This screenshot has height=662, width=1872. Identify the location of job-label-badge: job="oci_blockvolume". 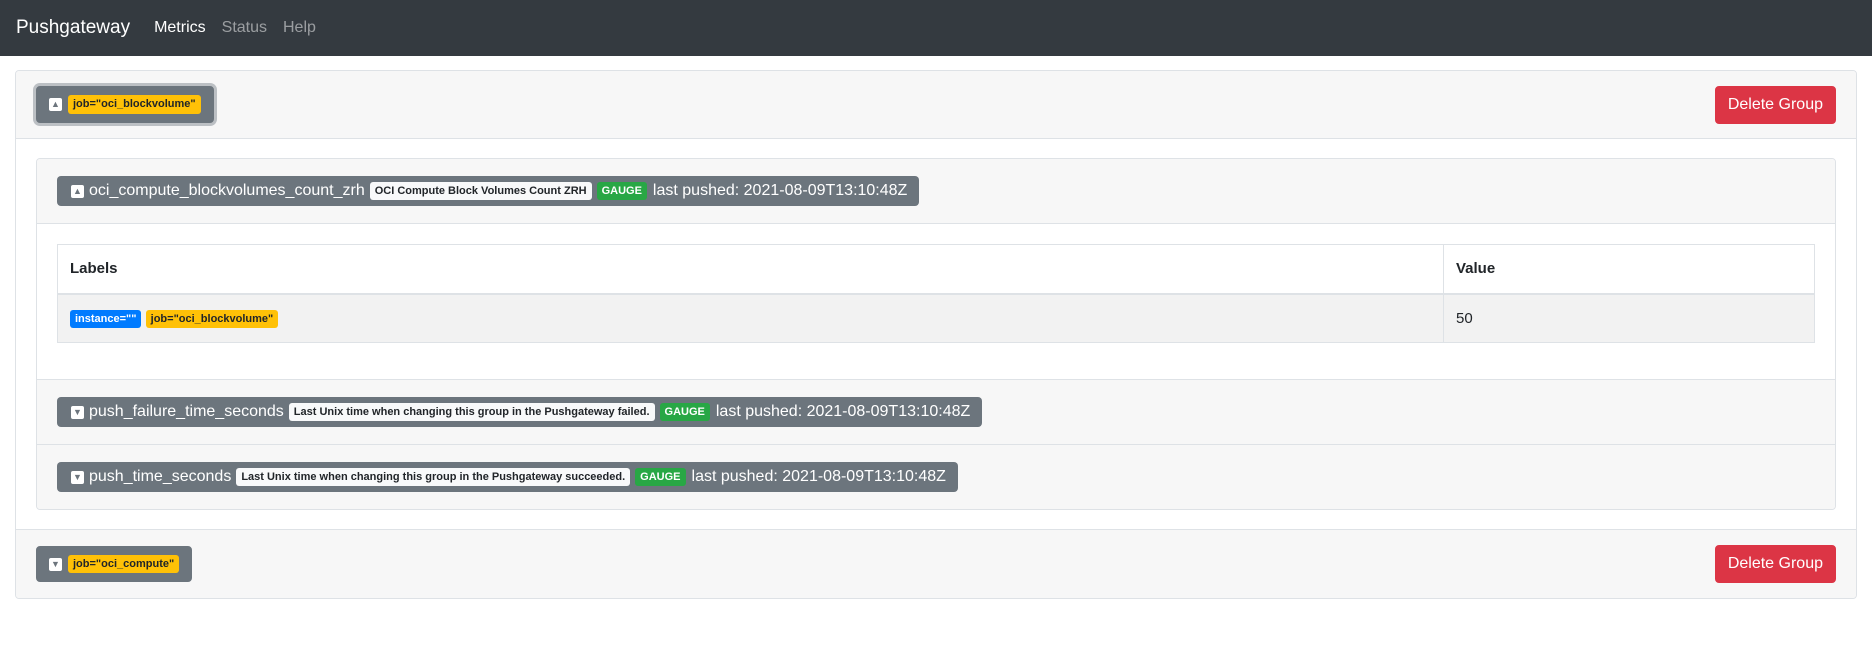
(134, 104).